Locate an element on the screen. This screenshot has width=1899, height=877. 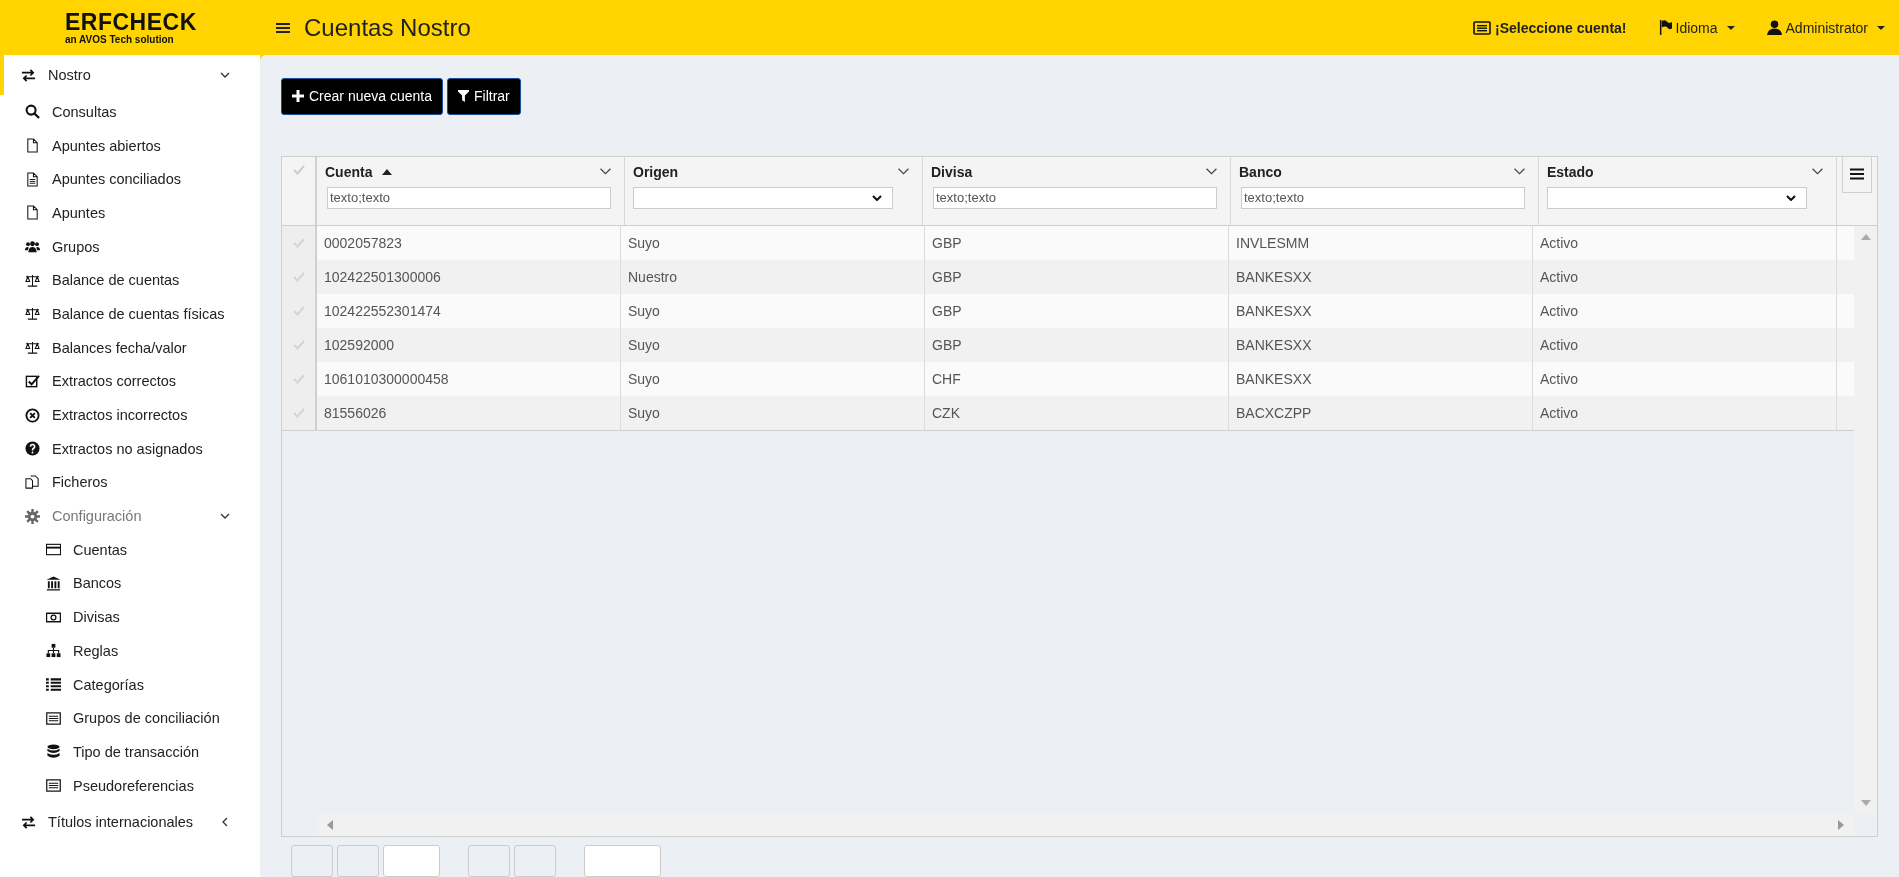
checksq-icon is located at coordinates (32, 381).